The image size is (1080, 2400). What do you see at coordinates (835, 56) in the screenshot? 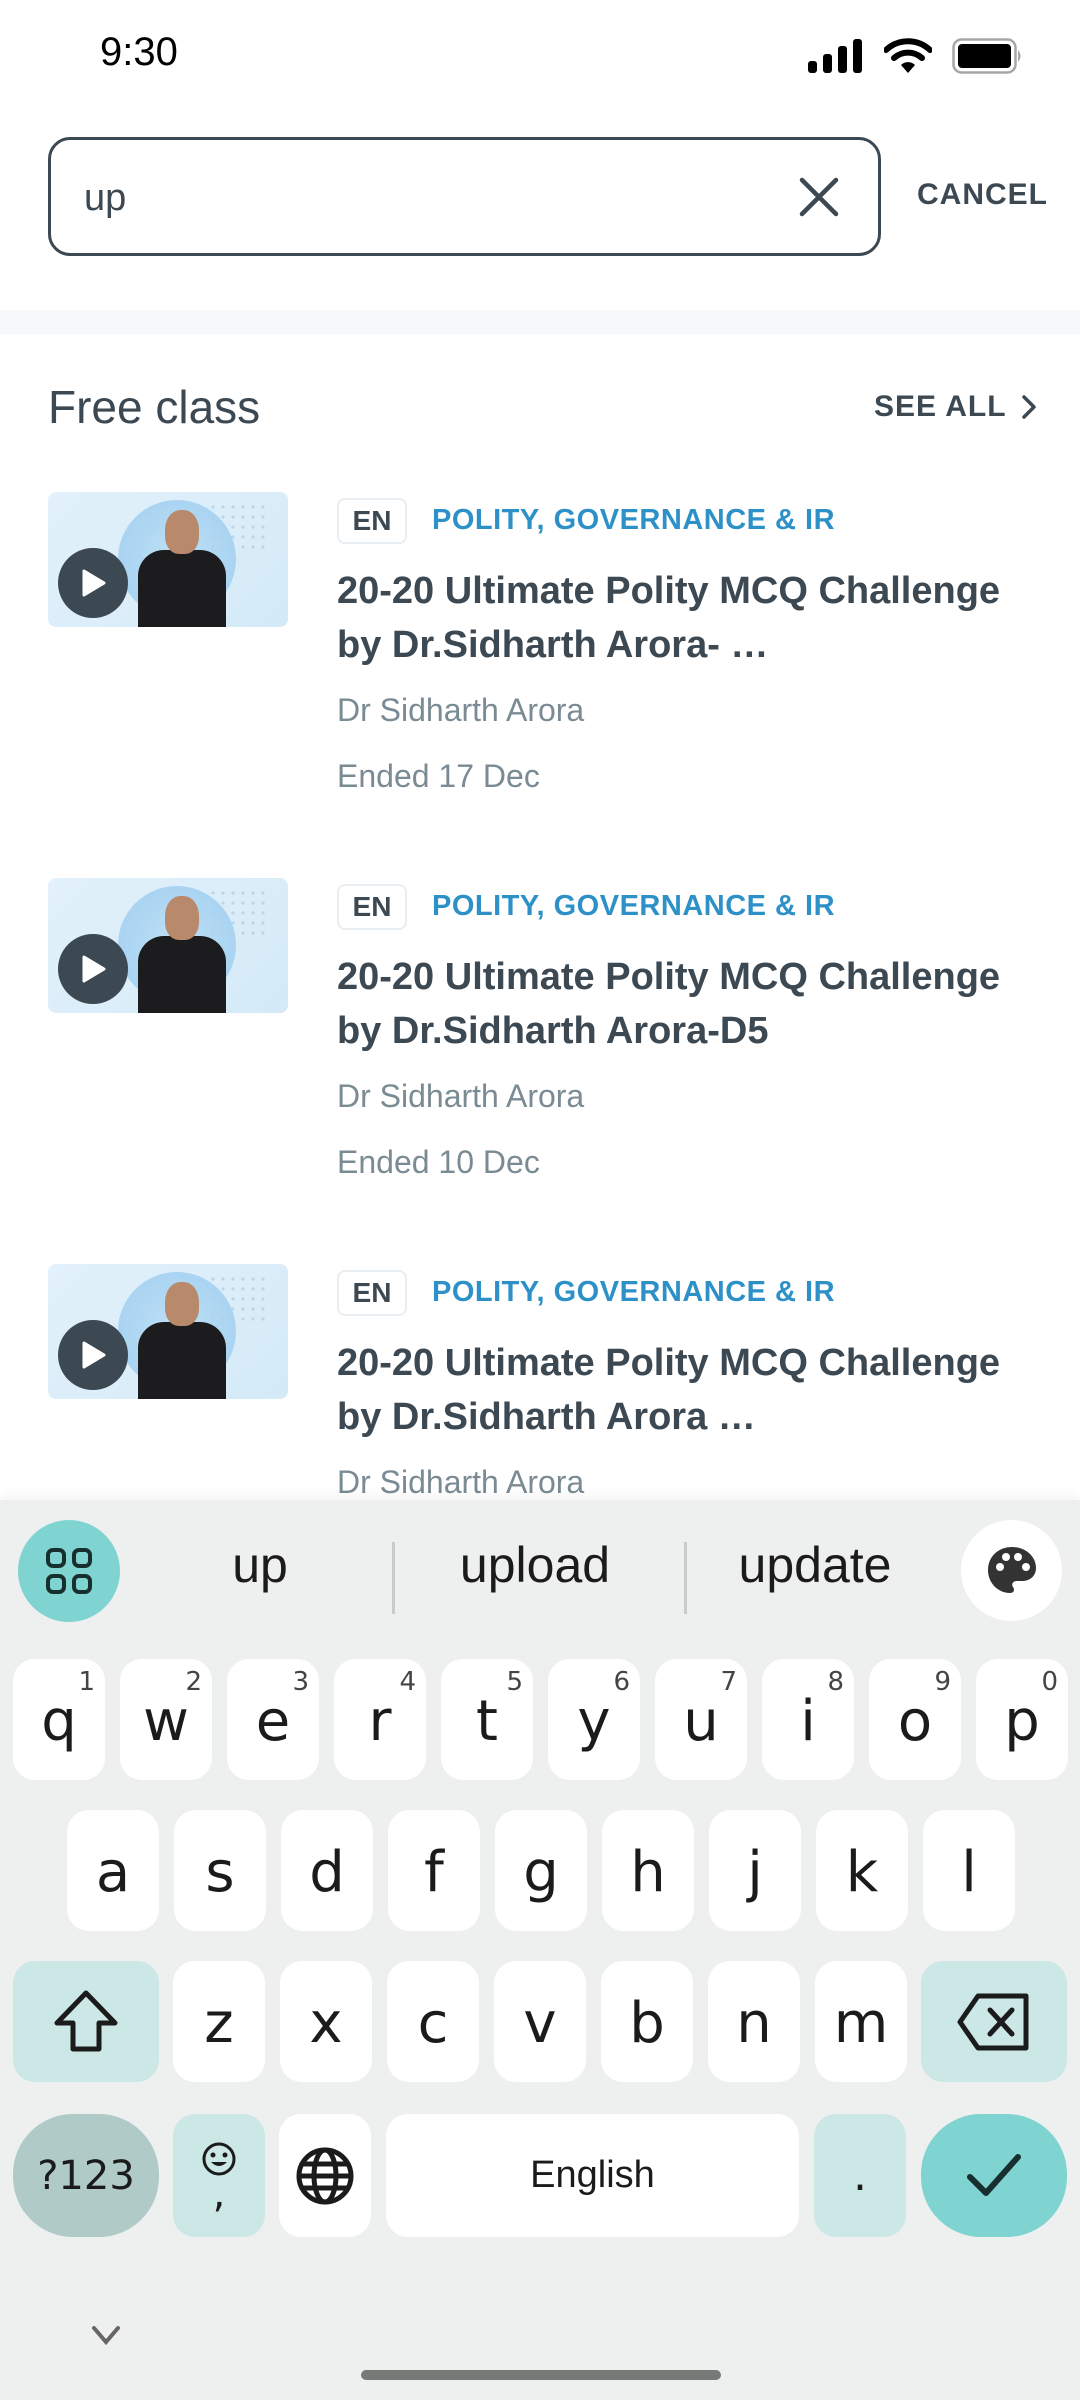
I see `signal-icon` at bounding box center [835, 56].